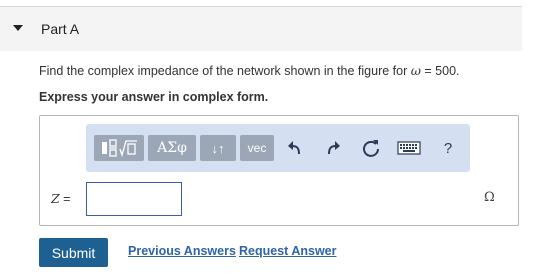 The width and height of the screenshot is (534, 273). Describe the element at coordinates (448, 148) in the screenshot. I see `help-button: ?` at that location.